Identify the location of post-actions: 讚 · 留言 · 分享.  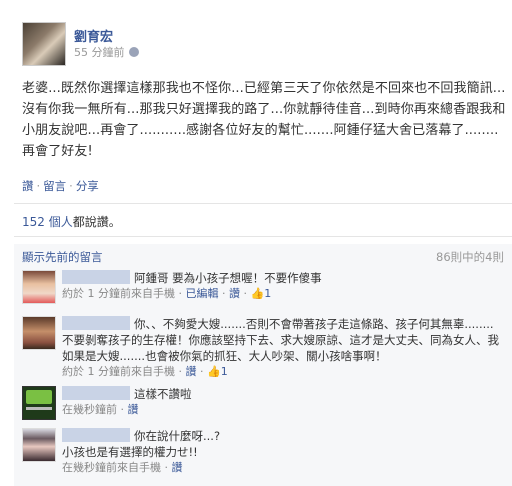
(60, 186).